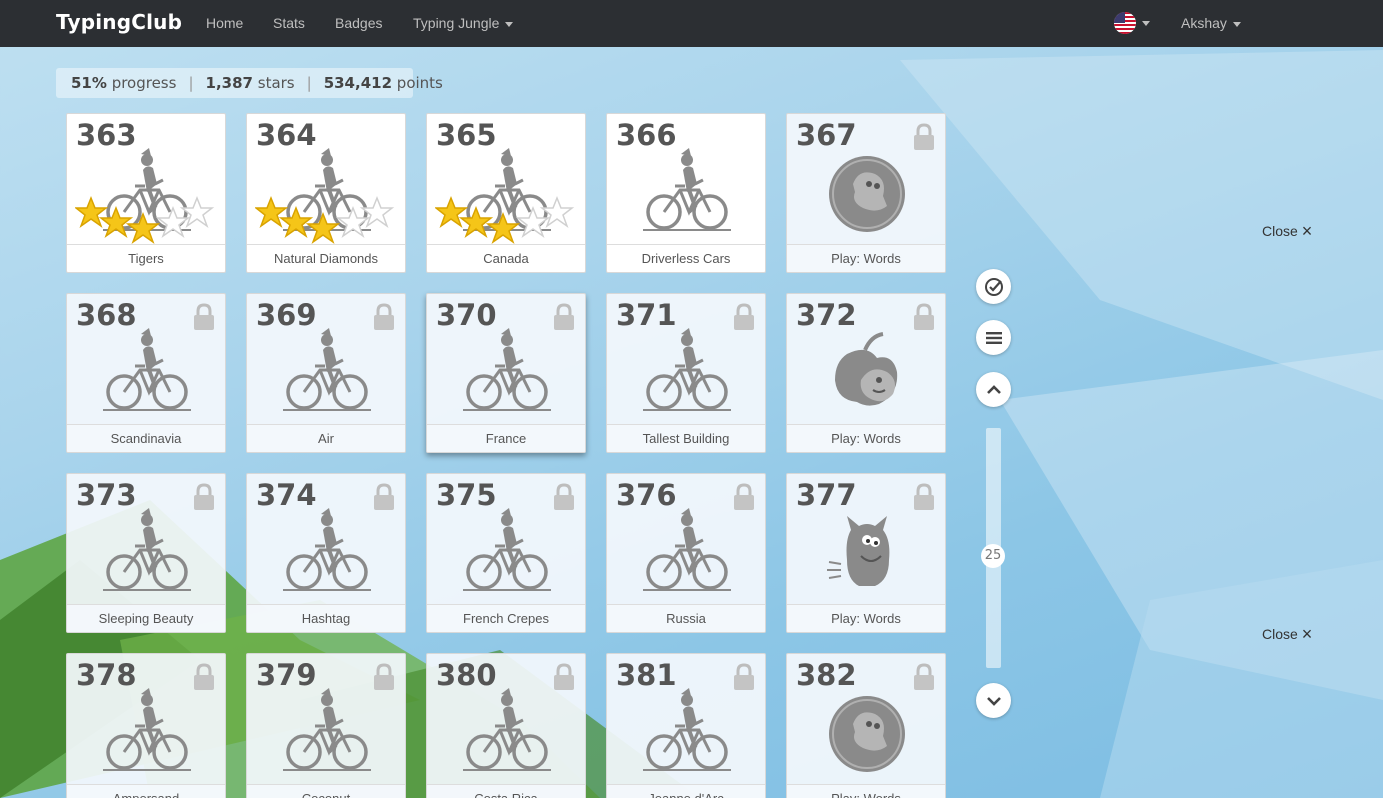 This screenshot has width=1383, height=798. Describe the element at coordinates (1280, 231) in the screenshot. I see `close-label: Close` at that location.